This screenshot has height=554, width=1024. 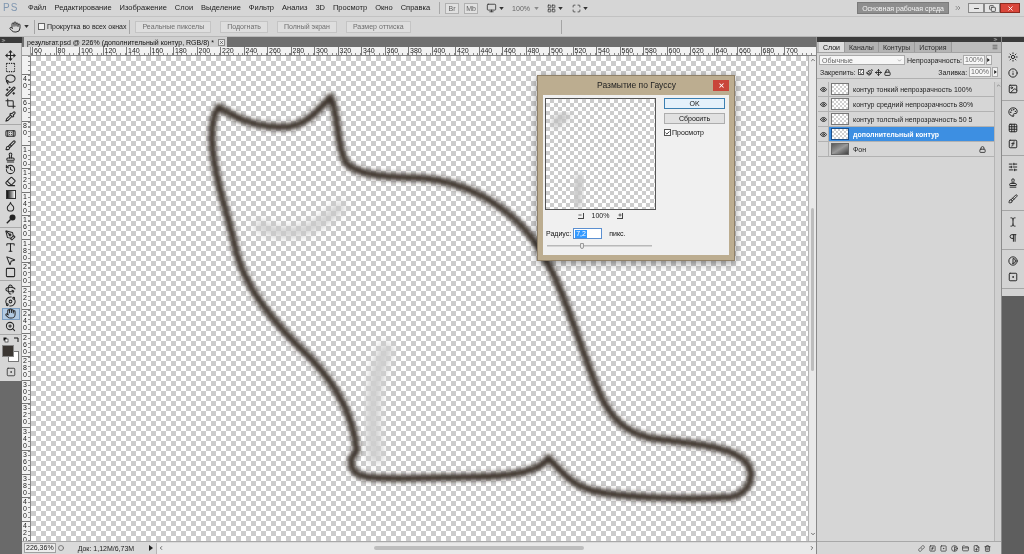 What do you see at coordinates (10, 194) in the screenshot?
I see `gradient-icon` at bounding box center [10, 194].